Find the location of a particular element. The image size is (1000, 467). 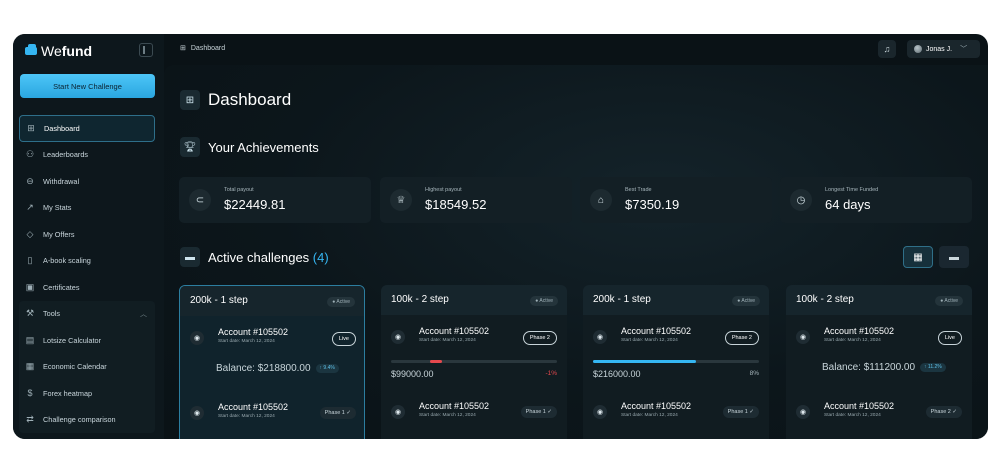

sidebar-item-my-stats: ↗ My Stats is located at coordinates (87, 208).